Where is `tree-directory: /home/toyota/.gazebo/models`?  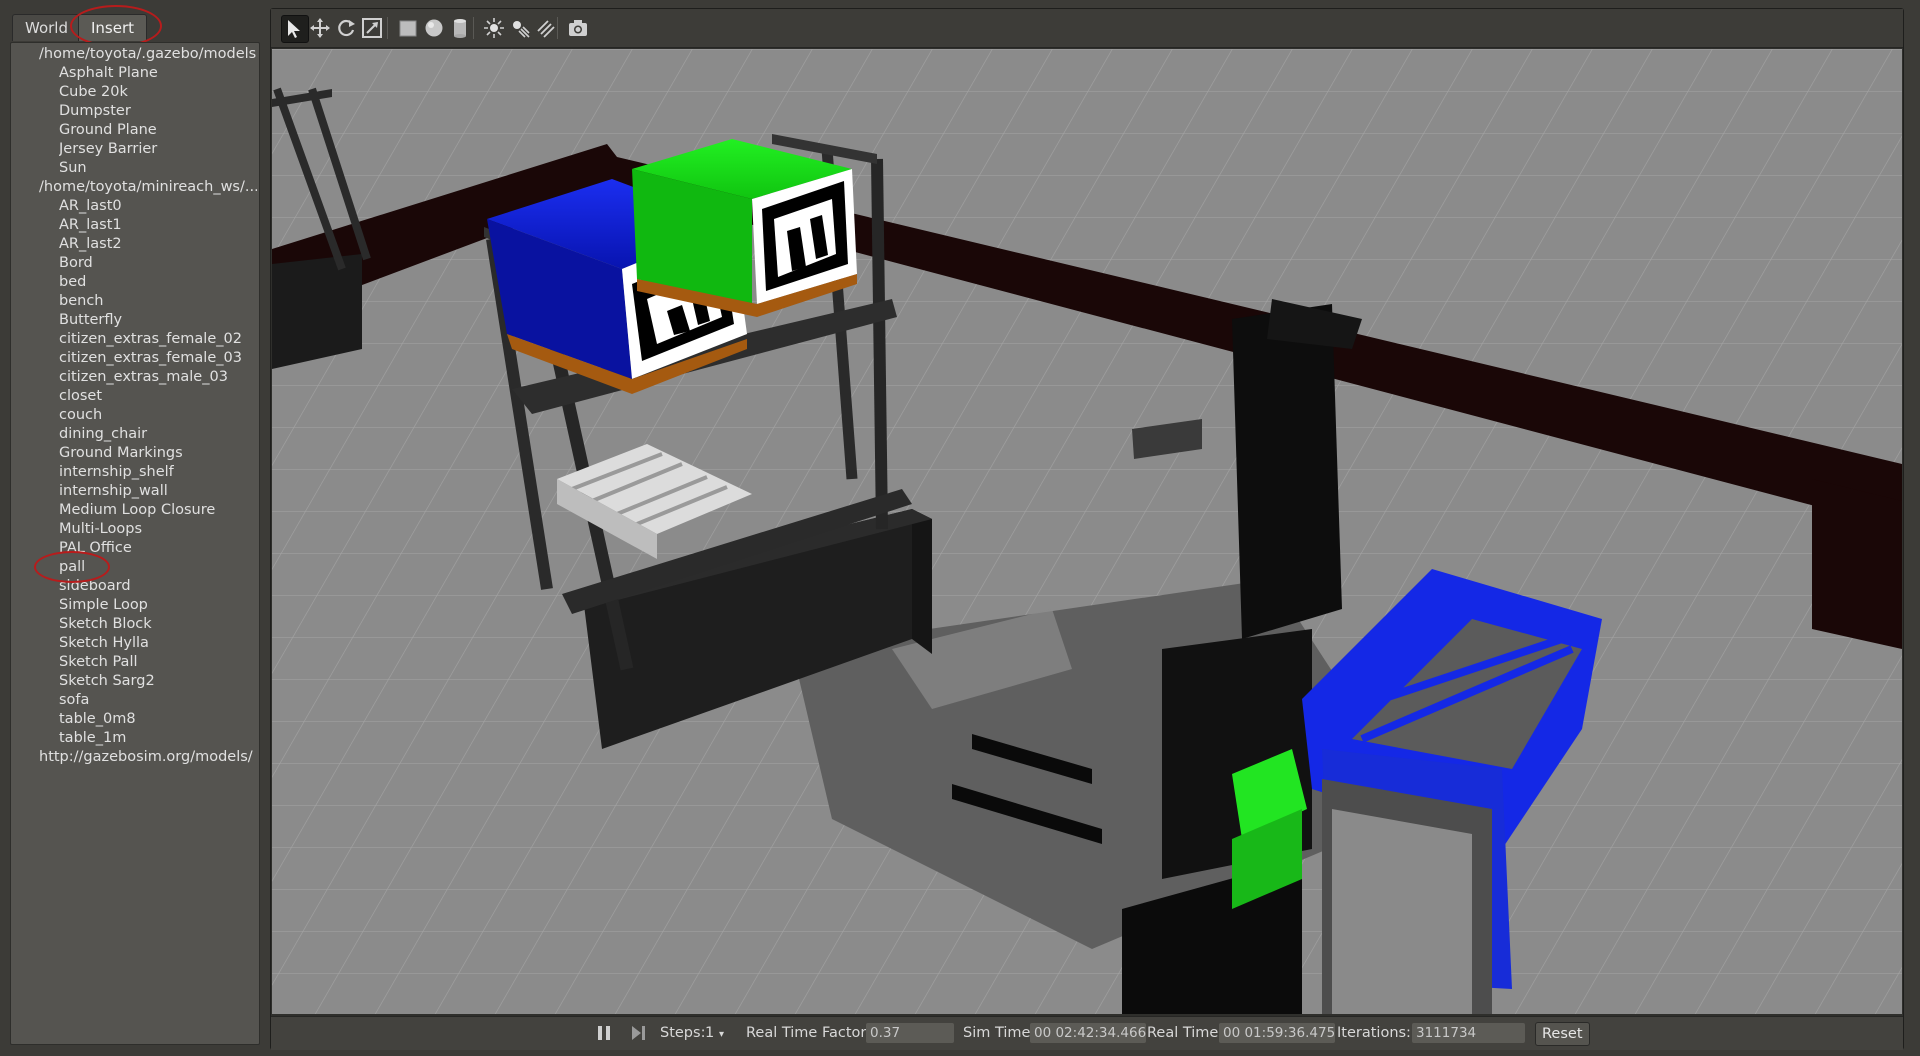 tree-directory: /home/toyota/.gazebo/models is located at coordinates (148, 54).